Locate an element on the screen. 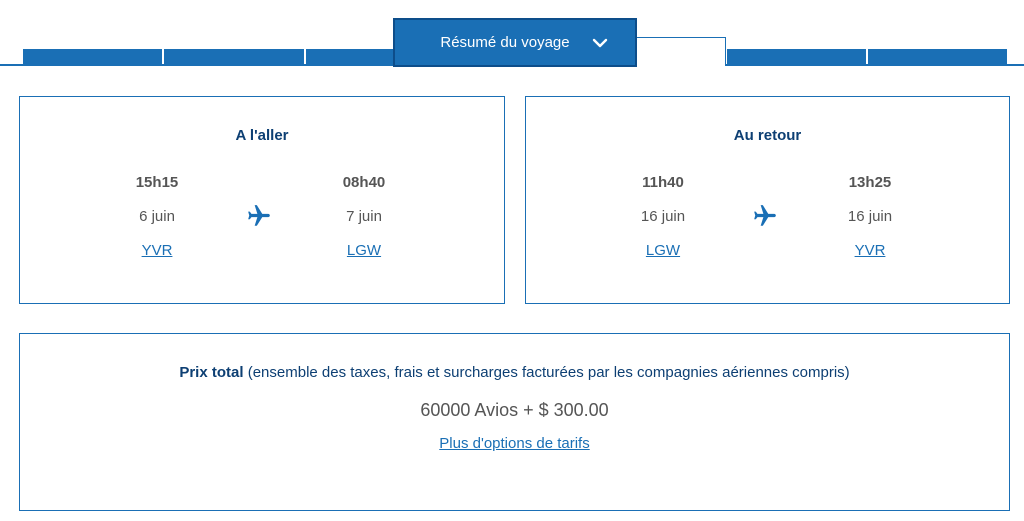 The image size is (1024, 521). more-fare-options: Plus d'options de tarifs is located at coordinates (514, 444).